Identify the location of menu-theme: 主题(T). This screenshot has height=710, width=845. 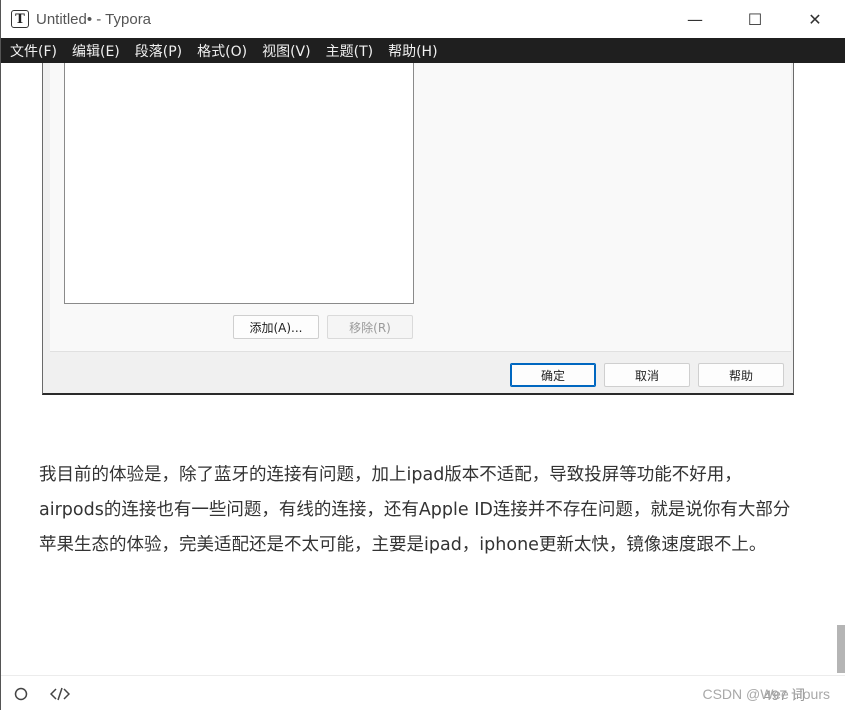
(347, 51).